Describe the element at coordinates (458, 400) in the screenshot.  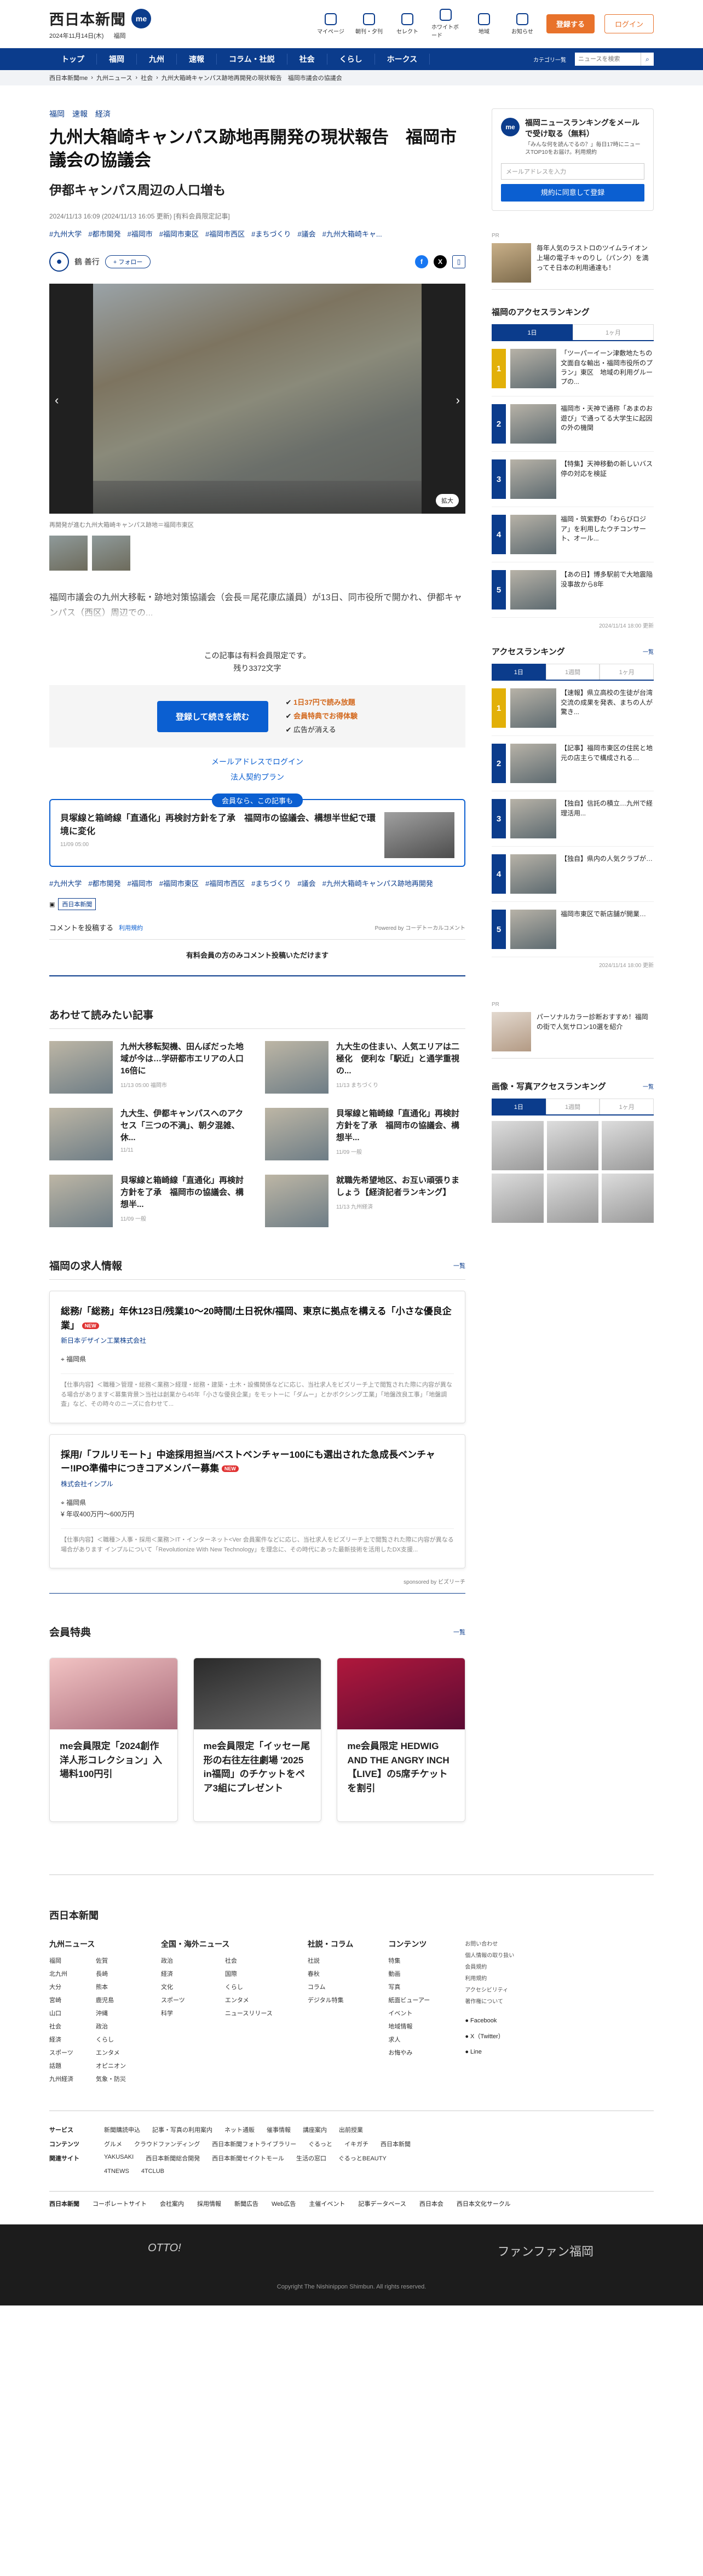
I see `next-arrow-icon: ›` at that location.